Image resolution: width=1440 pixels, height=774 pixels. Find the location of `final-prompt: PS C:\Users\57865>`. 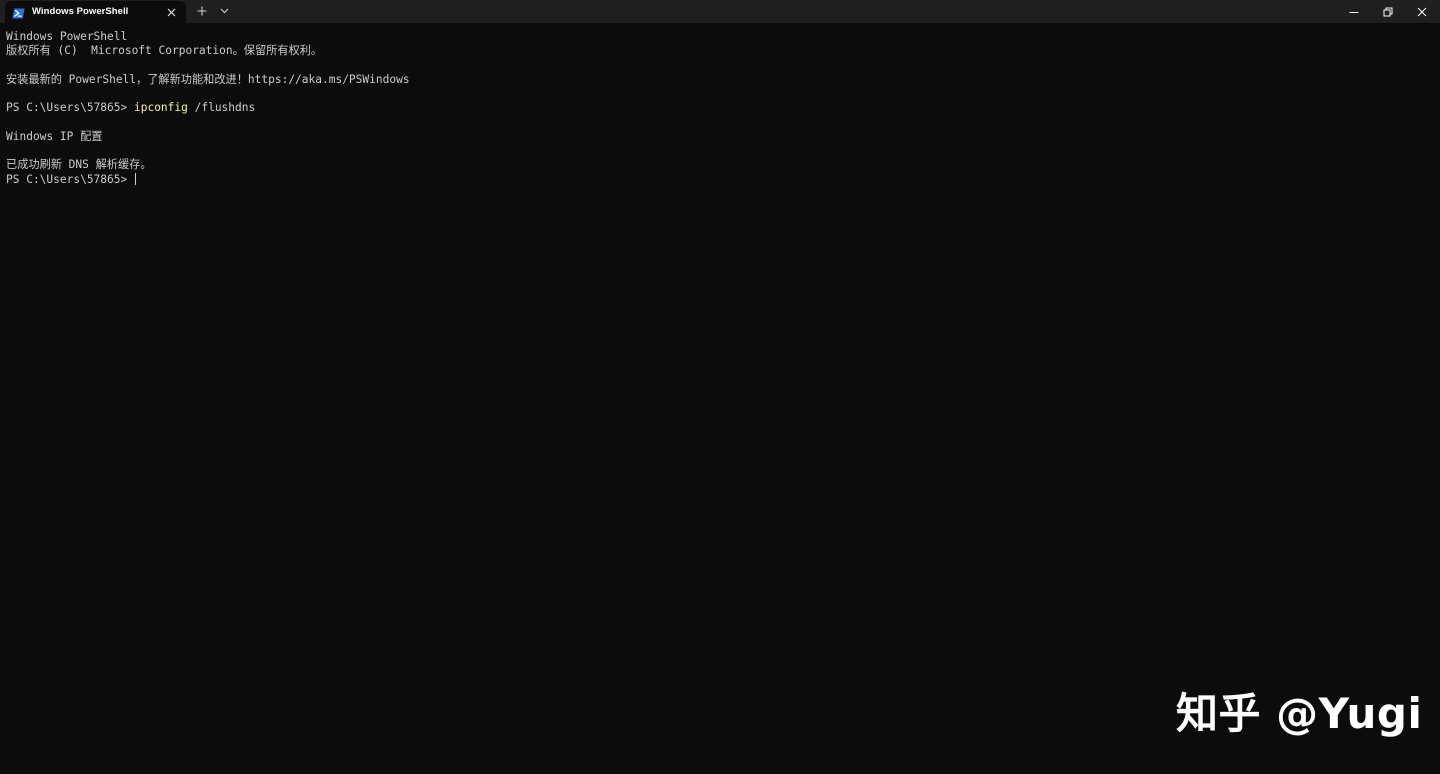

final-prompt: PS C:\Users\57865> is located at coordinates (70, 179).